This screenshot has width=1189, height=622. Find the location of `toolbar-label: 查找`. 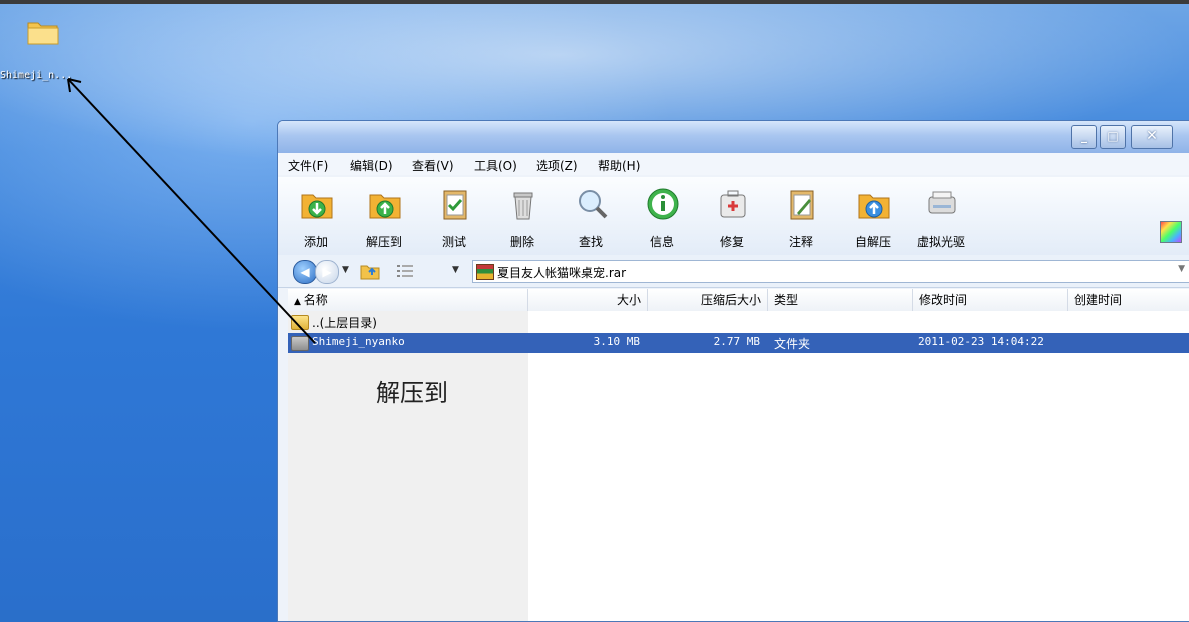

toolbar-label: 查找 is located at coordinates (590, 242).